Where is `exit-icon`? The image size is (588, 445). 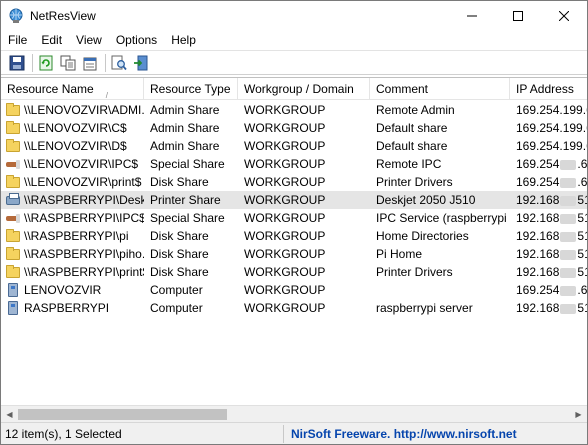
exit-icon is located at coordinates (141, 62).